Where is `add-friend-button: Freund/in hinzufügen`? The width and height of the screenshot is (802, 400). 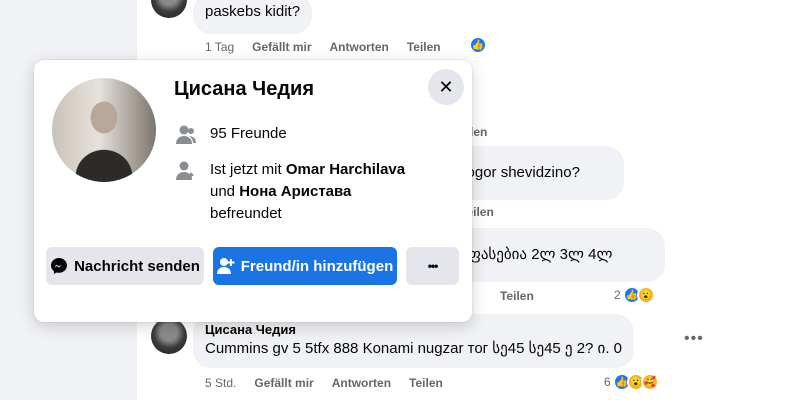 add-friend-button: Freund/in hinzufügen is located at coordinates (305, 266).